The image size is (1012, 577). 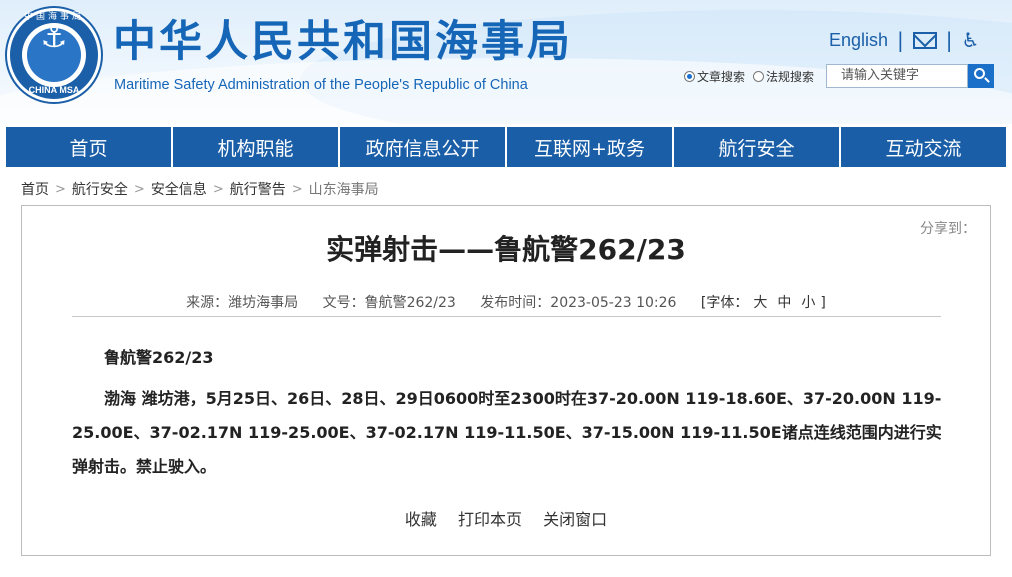 I want to click on top-links: English | | ♿, so click(x=904, y=40).